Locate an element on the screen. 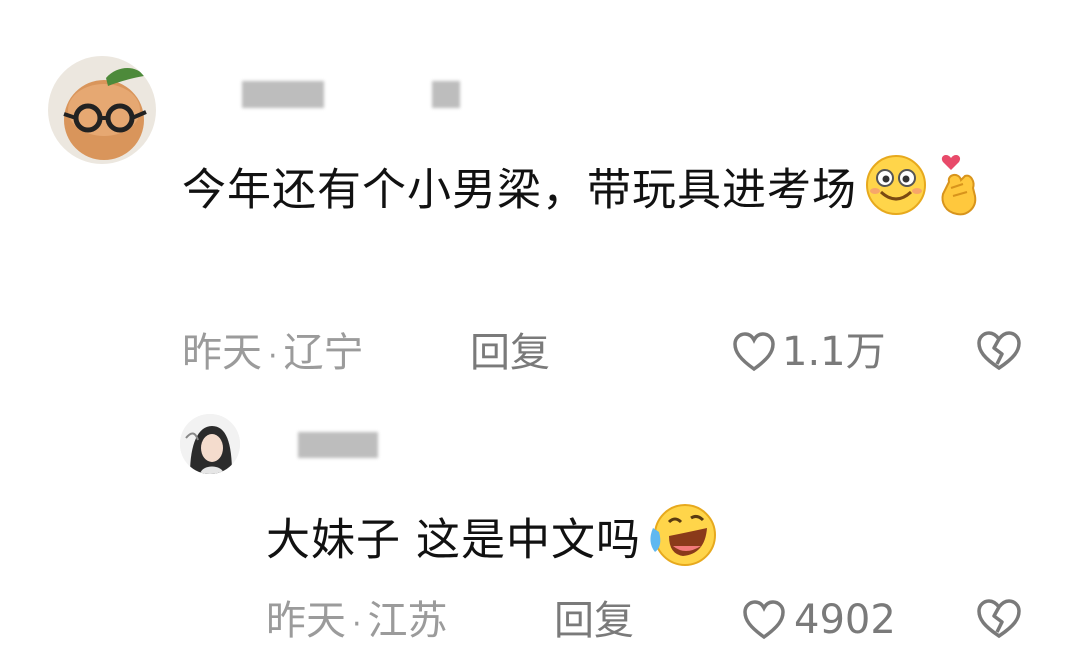  smile-emoji is located at coordinates (896, 192).